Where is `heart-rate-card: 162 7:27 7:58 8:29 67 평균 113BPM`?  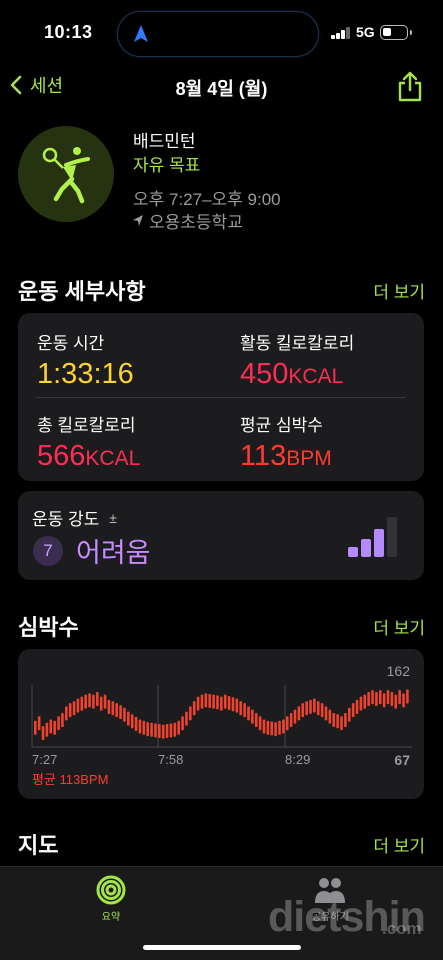
heart-rate-card: 162 7:27 7:58 8:29 67 평균 113BPM is located at coordinates (221, 724).